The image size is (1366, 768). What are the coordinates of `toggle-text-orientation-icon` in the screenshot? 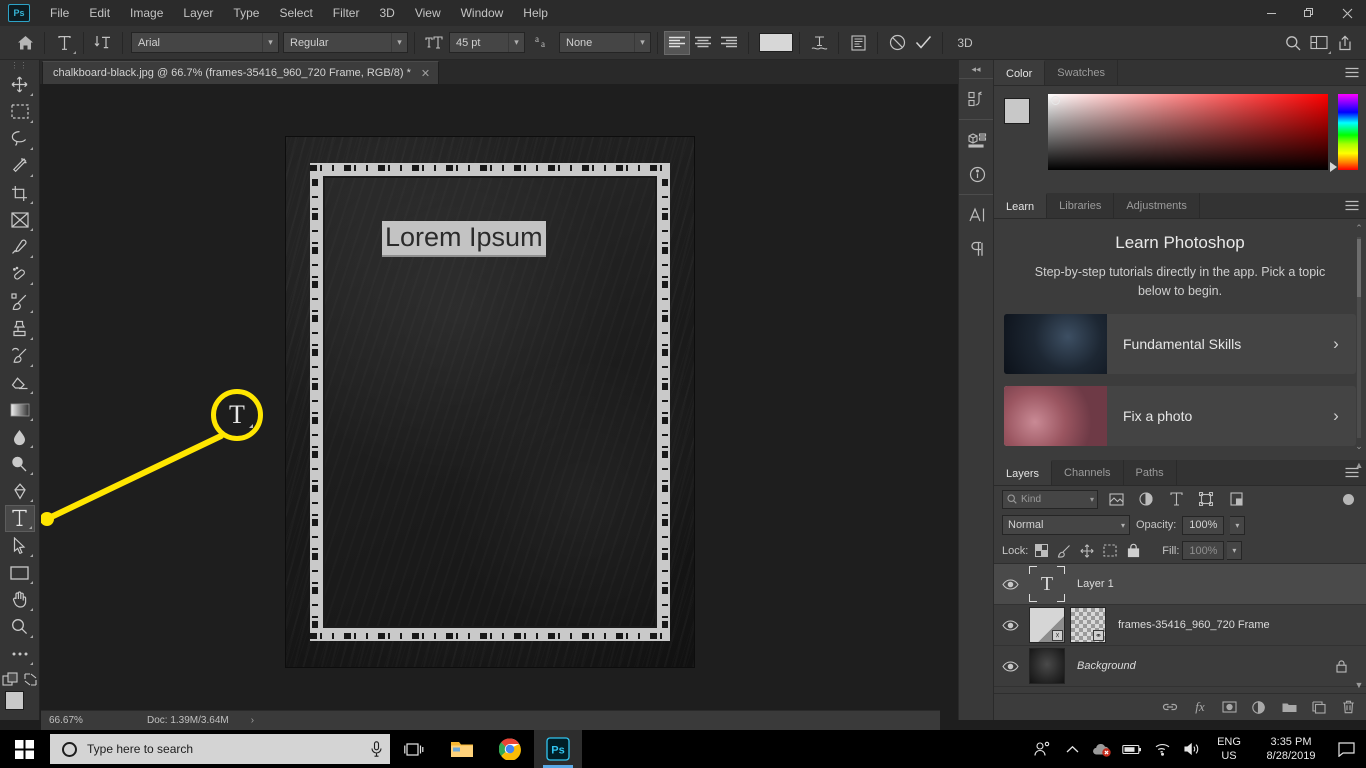 It's located at (103, 43).